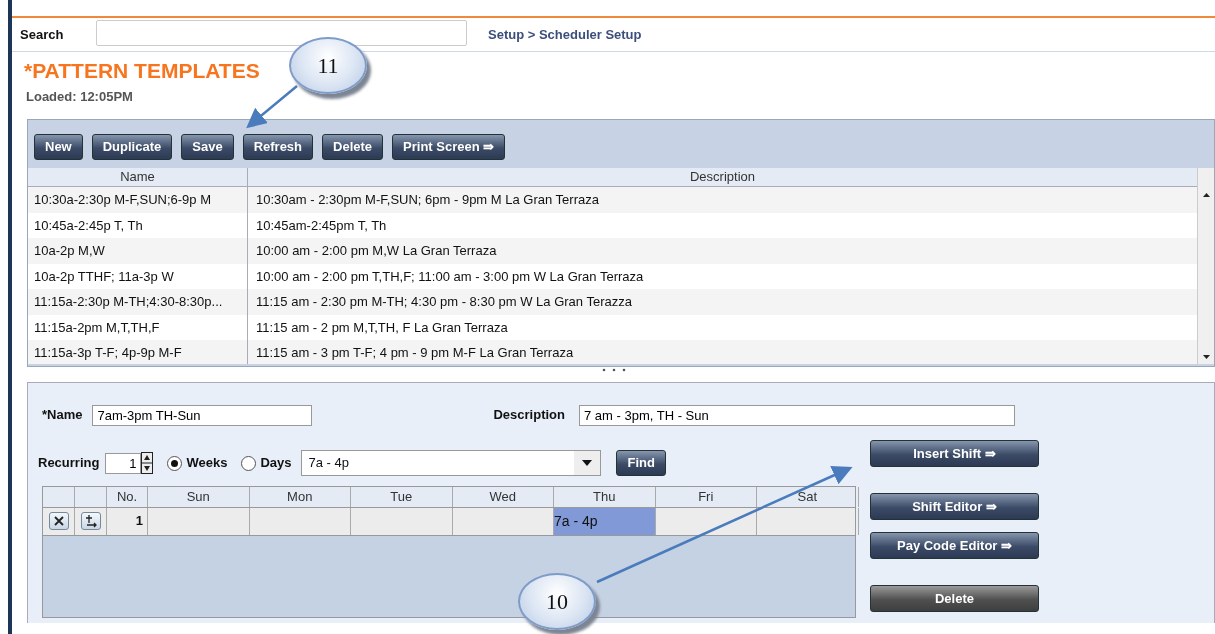 Image resolution: width=1215 pixels, height=634 pixels. I want to click on callout-arrow, so click(272, 107).